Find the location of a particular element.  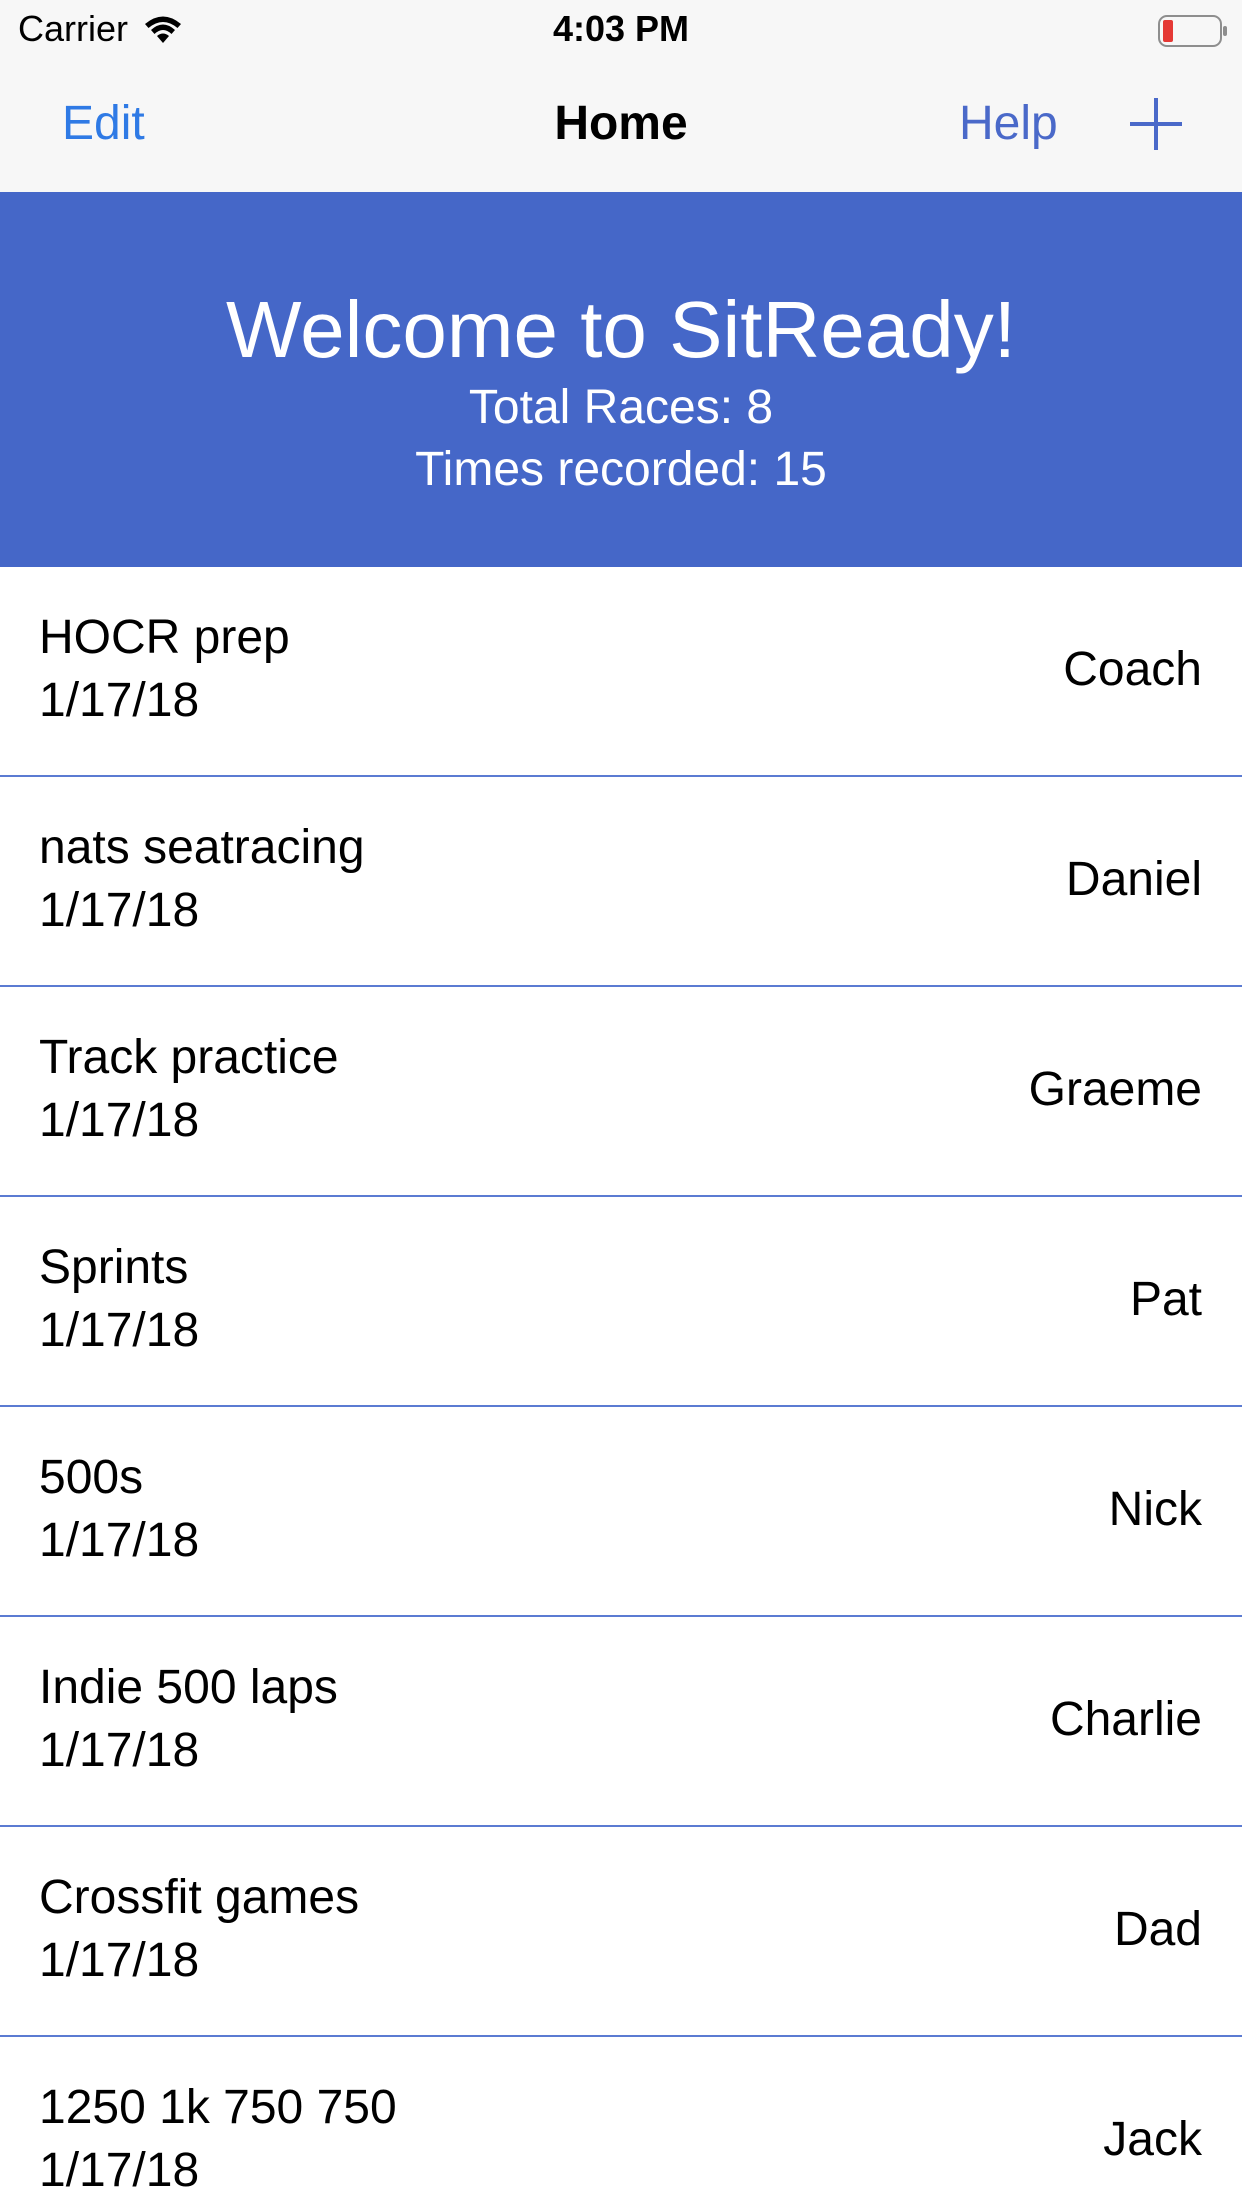

total-races-label: Total Races: 8 is located at coordinates (621, 407).